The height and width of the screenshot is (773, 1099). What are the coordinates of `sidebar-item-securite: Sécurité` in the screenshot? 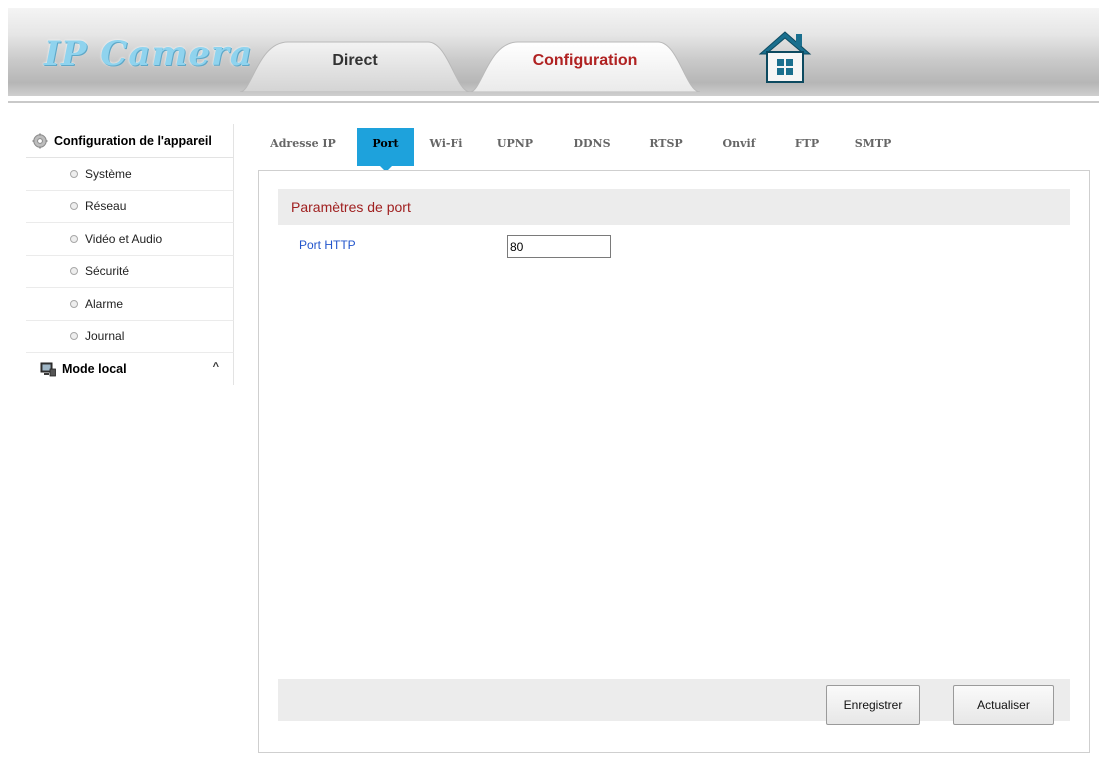 It's located at (130, 271).